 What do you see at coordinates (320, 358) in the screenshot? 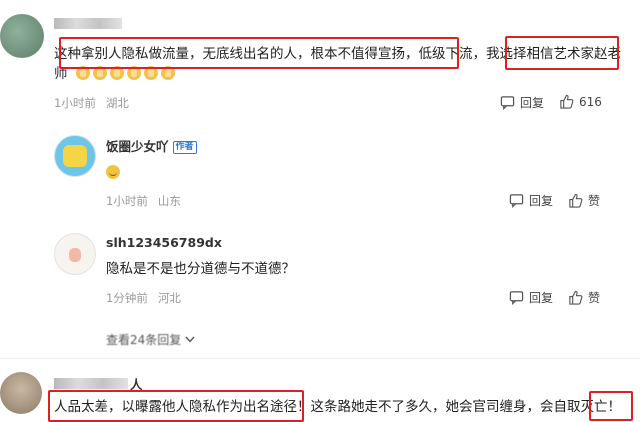
I see `divider` at bounding box center [320, 358].